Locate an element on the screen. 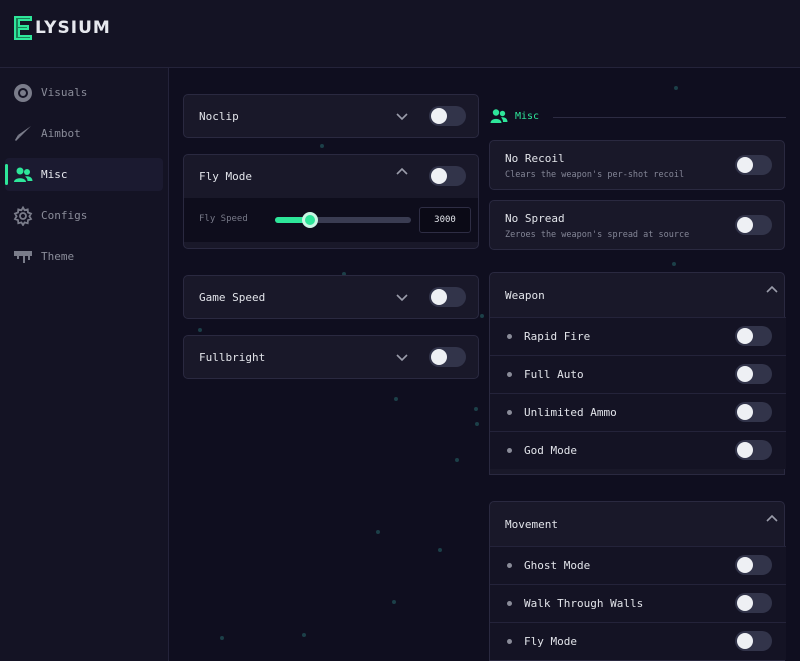 The image size is (800, 661). no-spread-label: No Spread is located at coordinates (535, 218).